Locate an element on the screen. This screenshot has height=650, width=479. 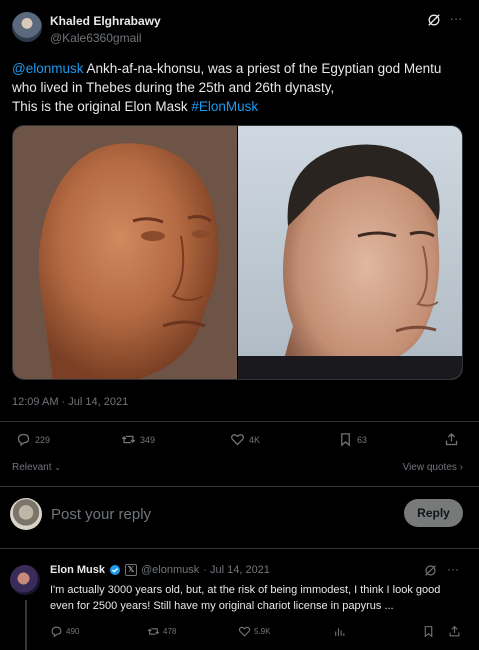
comment-like-action: 5.9K is located at coordinates (254, 631).